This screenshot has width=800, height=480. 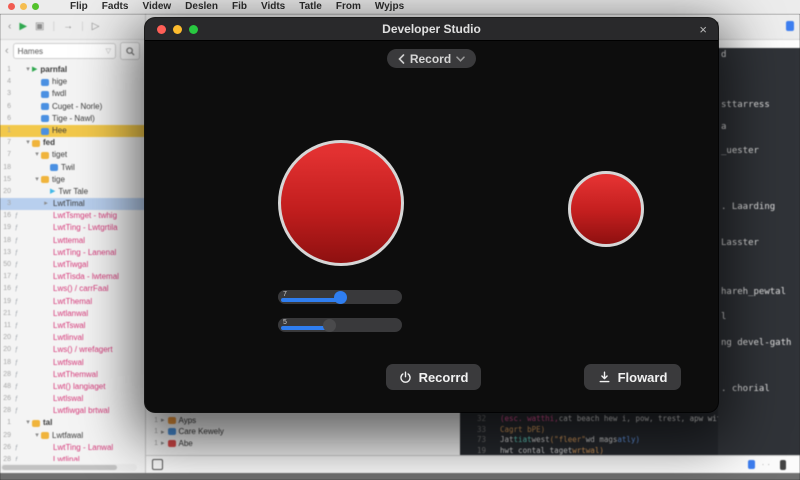 What do you see at coordinates (64, 51) in the screenshot?
I see `search-input: Hames ▽` at bounding box center [64, 51].